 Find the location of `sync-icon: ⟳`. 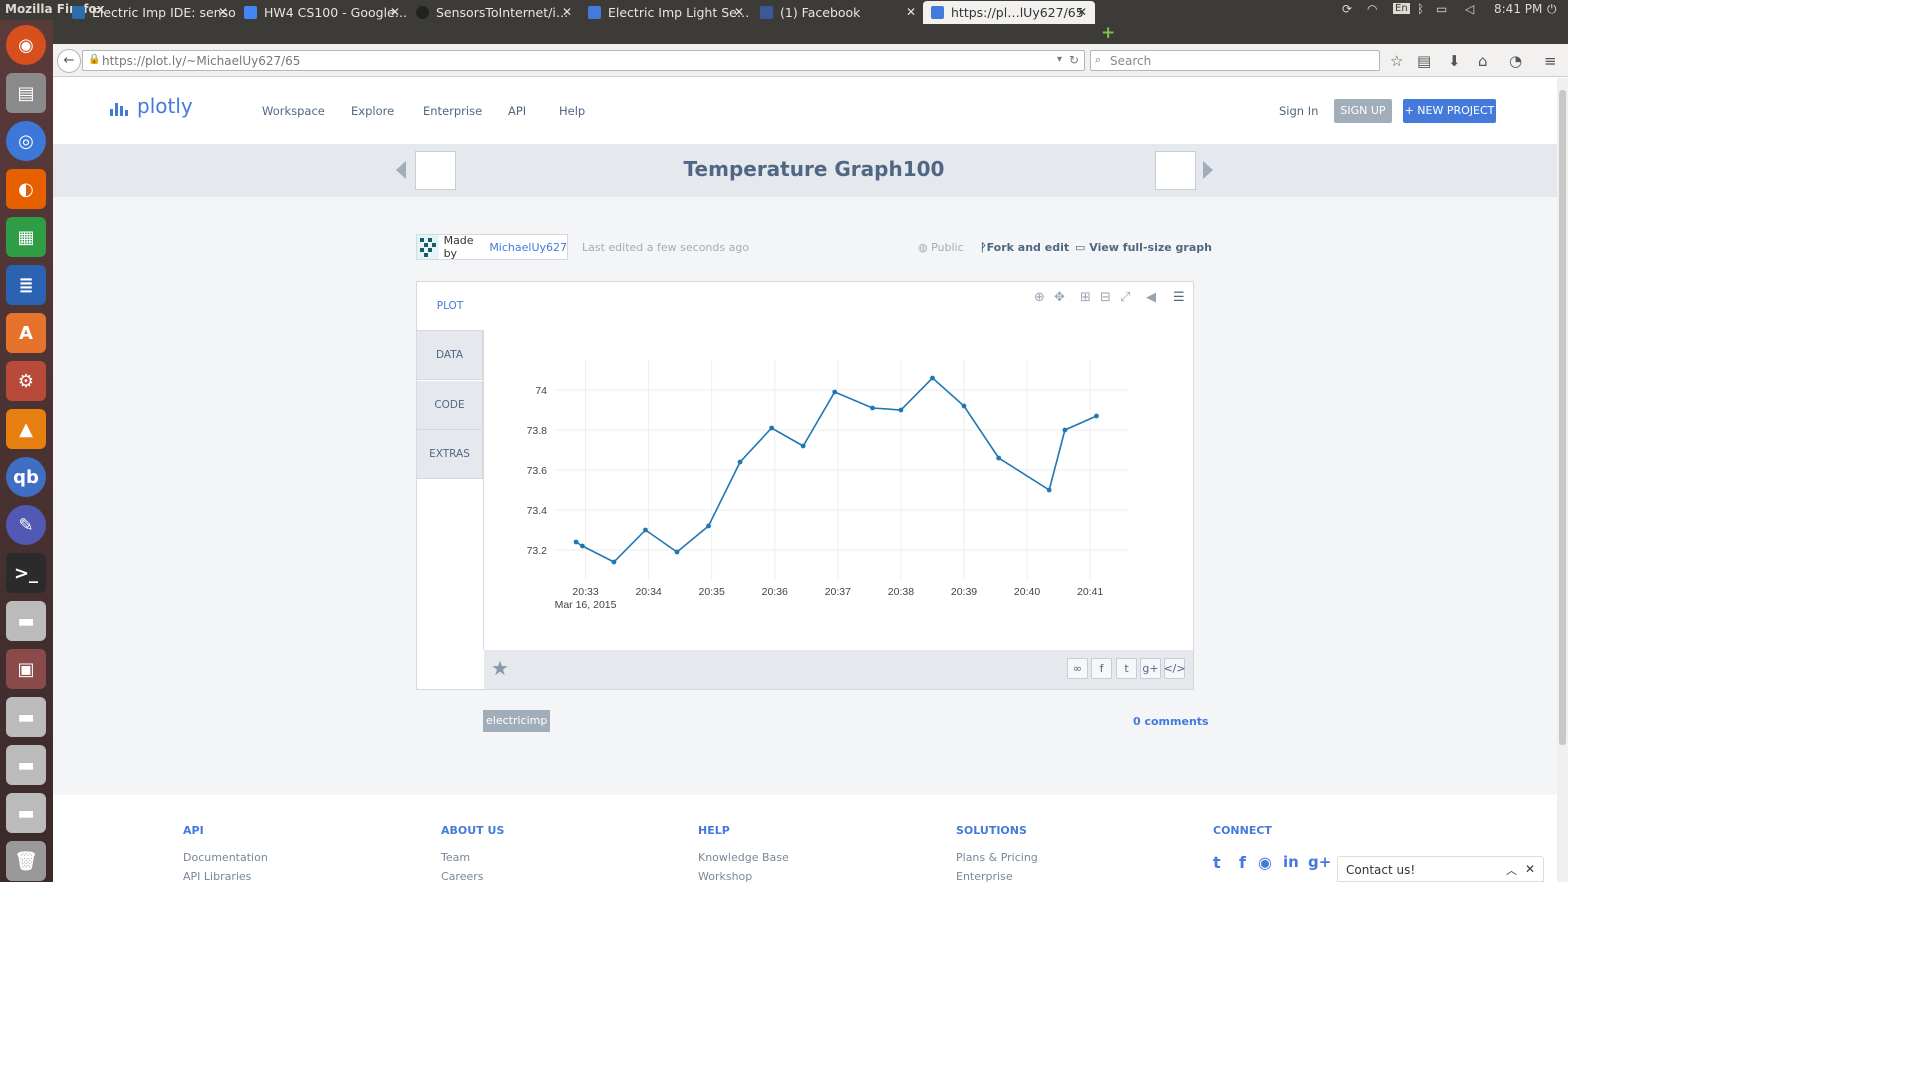

sync-icon: ⟳ is located at coordinates (1347, 9).